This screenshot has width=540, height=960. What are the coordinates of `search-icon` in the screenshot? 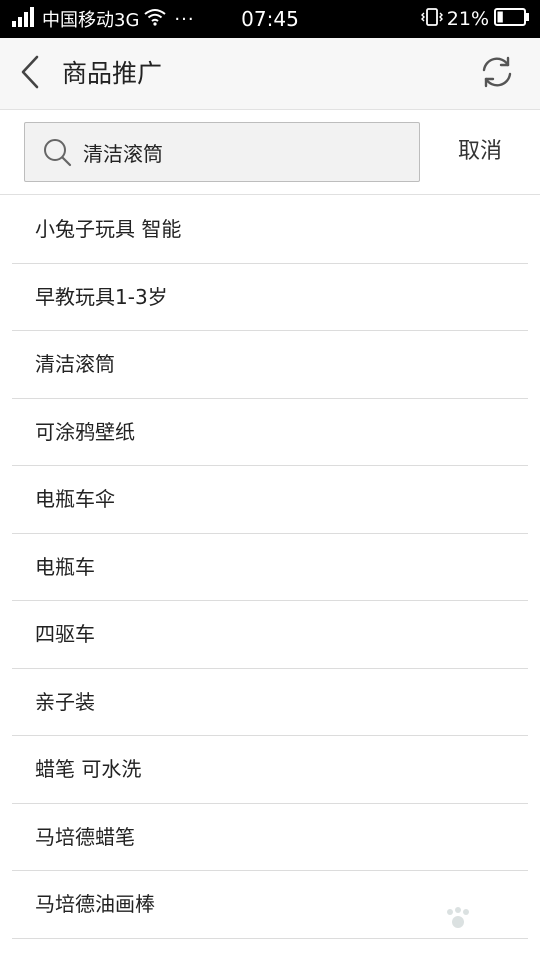 It's located at (57, 152).